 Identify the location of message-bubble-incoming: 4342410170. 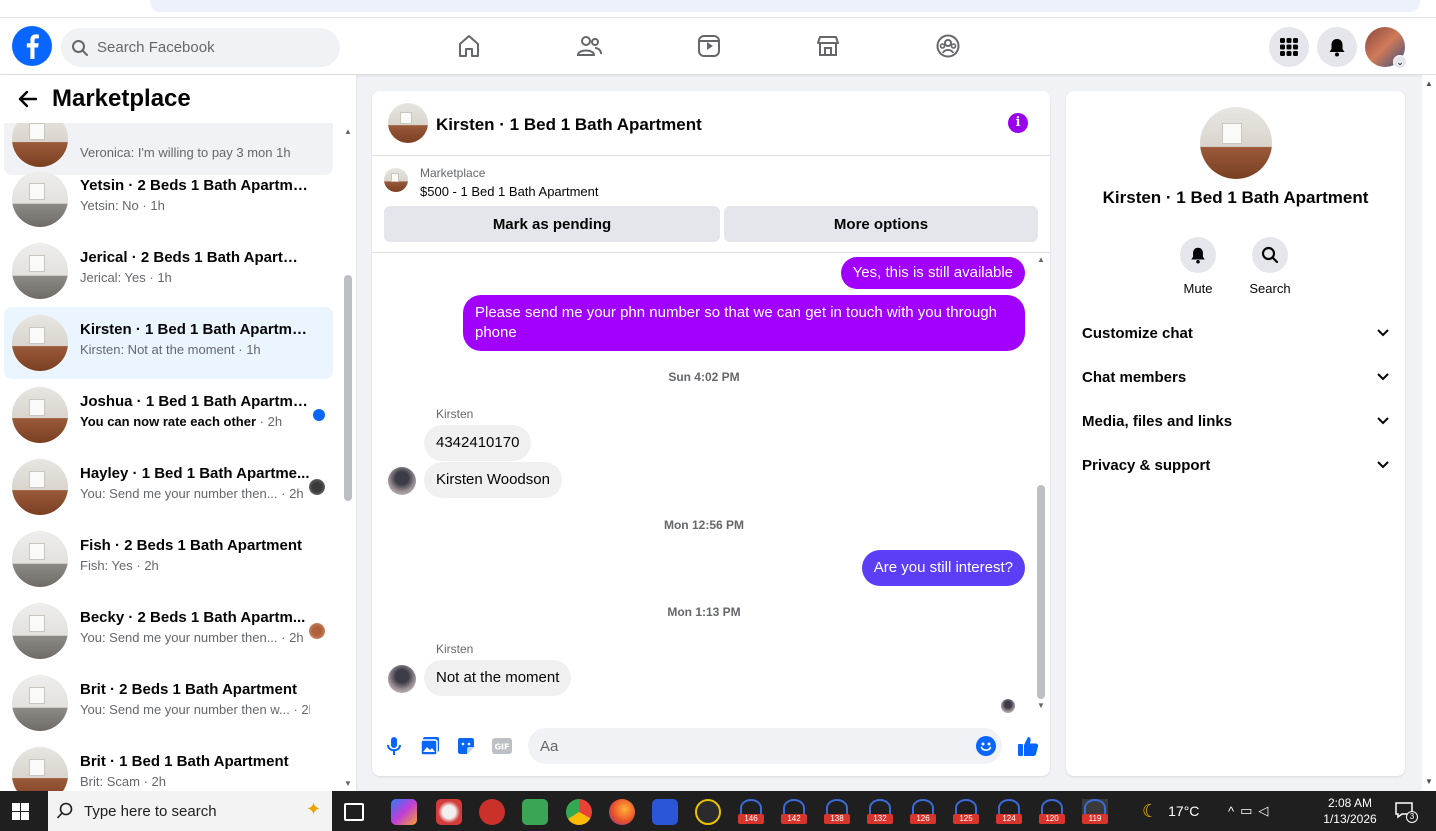
(478, 443).